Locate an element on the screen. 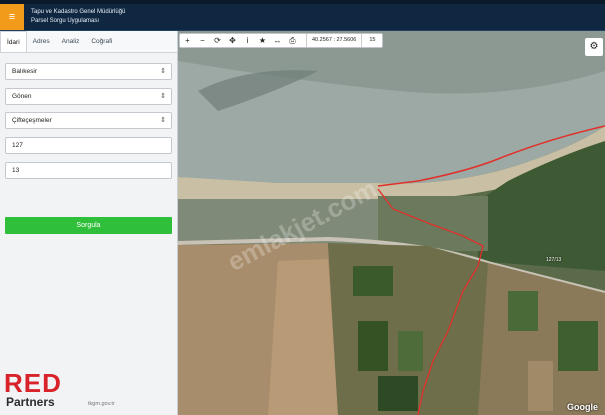  tab-cografi: Coğrafi is located at coordinates (101, 41).